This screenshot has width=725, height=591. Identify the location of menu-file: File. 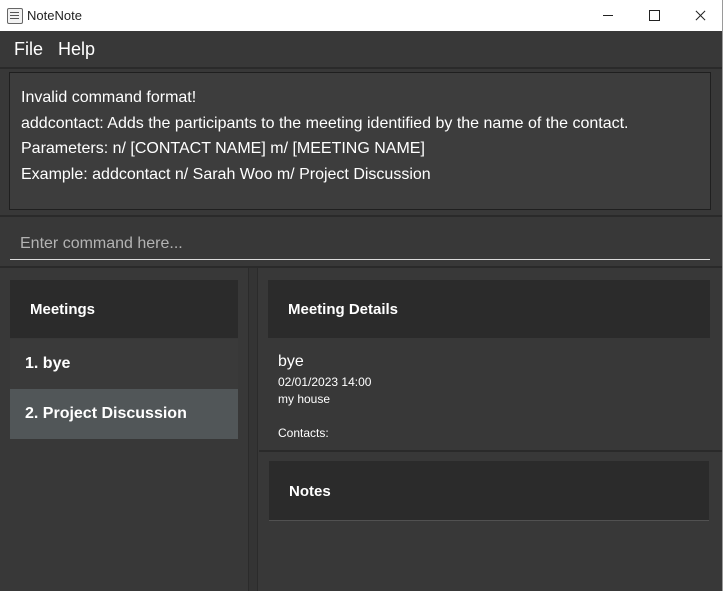
(28, 49).